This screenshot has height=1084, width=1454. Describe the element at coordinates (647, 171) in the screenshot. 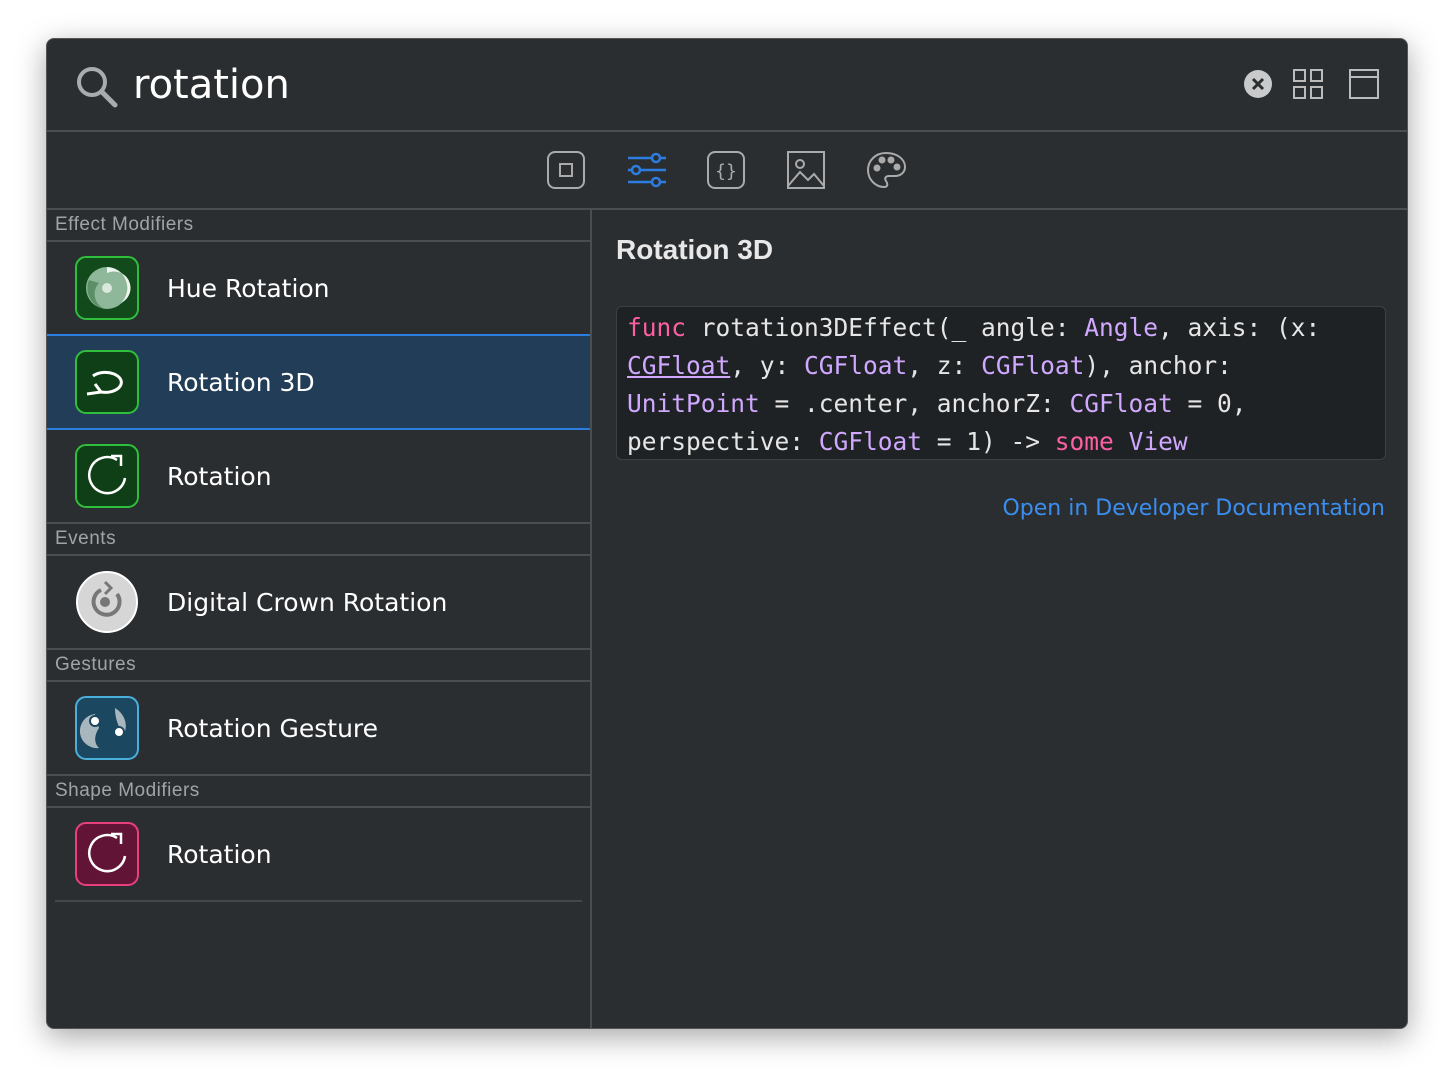

I see `modifiers-tab-icon` at that location.